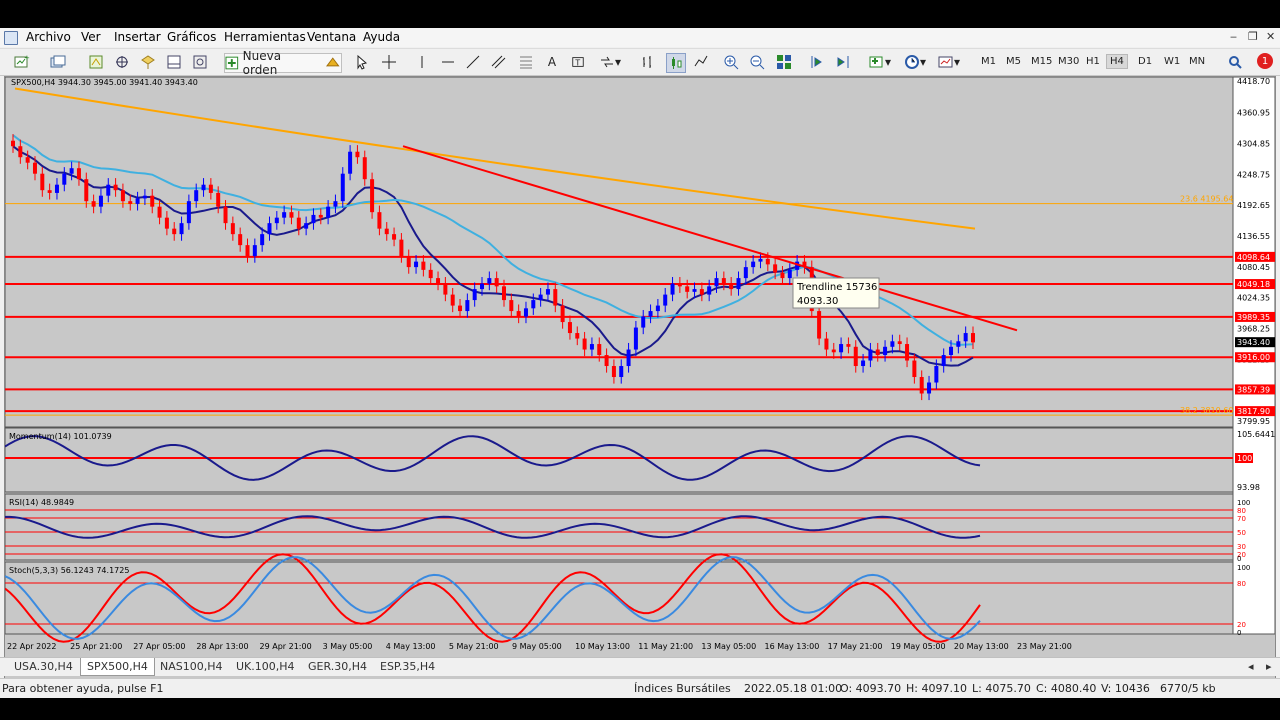  I want to click on horizontal-line-icon, so click(448, 62).